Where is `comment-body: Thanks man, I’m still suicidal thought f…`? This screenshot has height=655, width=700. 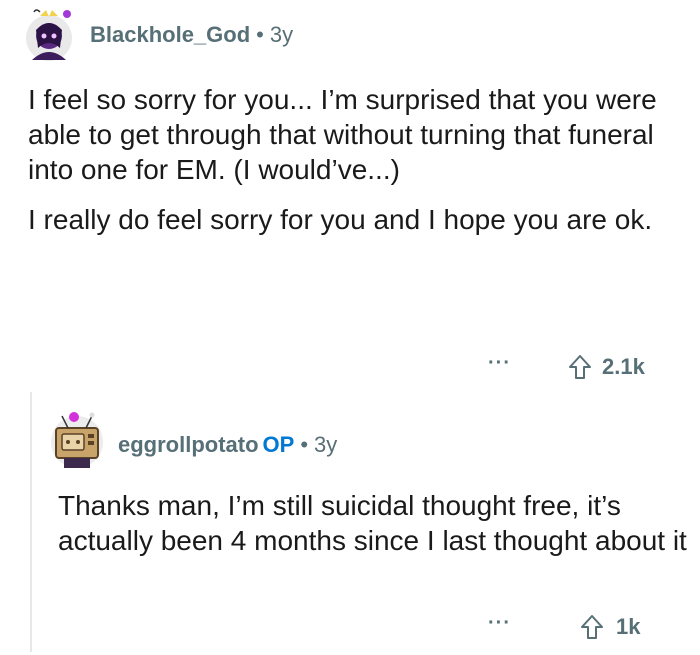 comment-body: Thanks man, I’m still suicidal thought f… is located at coordinates (373, 523).